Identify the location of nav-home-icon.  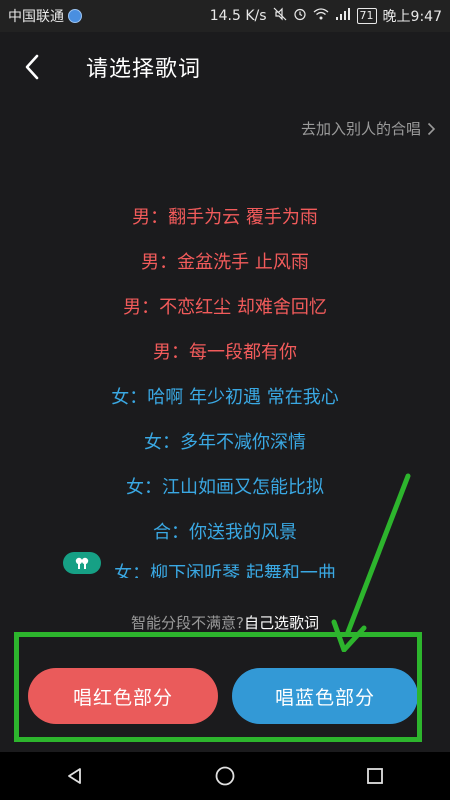
(225, 776).